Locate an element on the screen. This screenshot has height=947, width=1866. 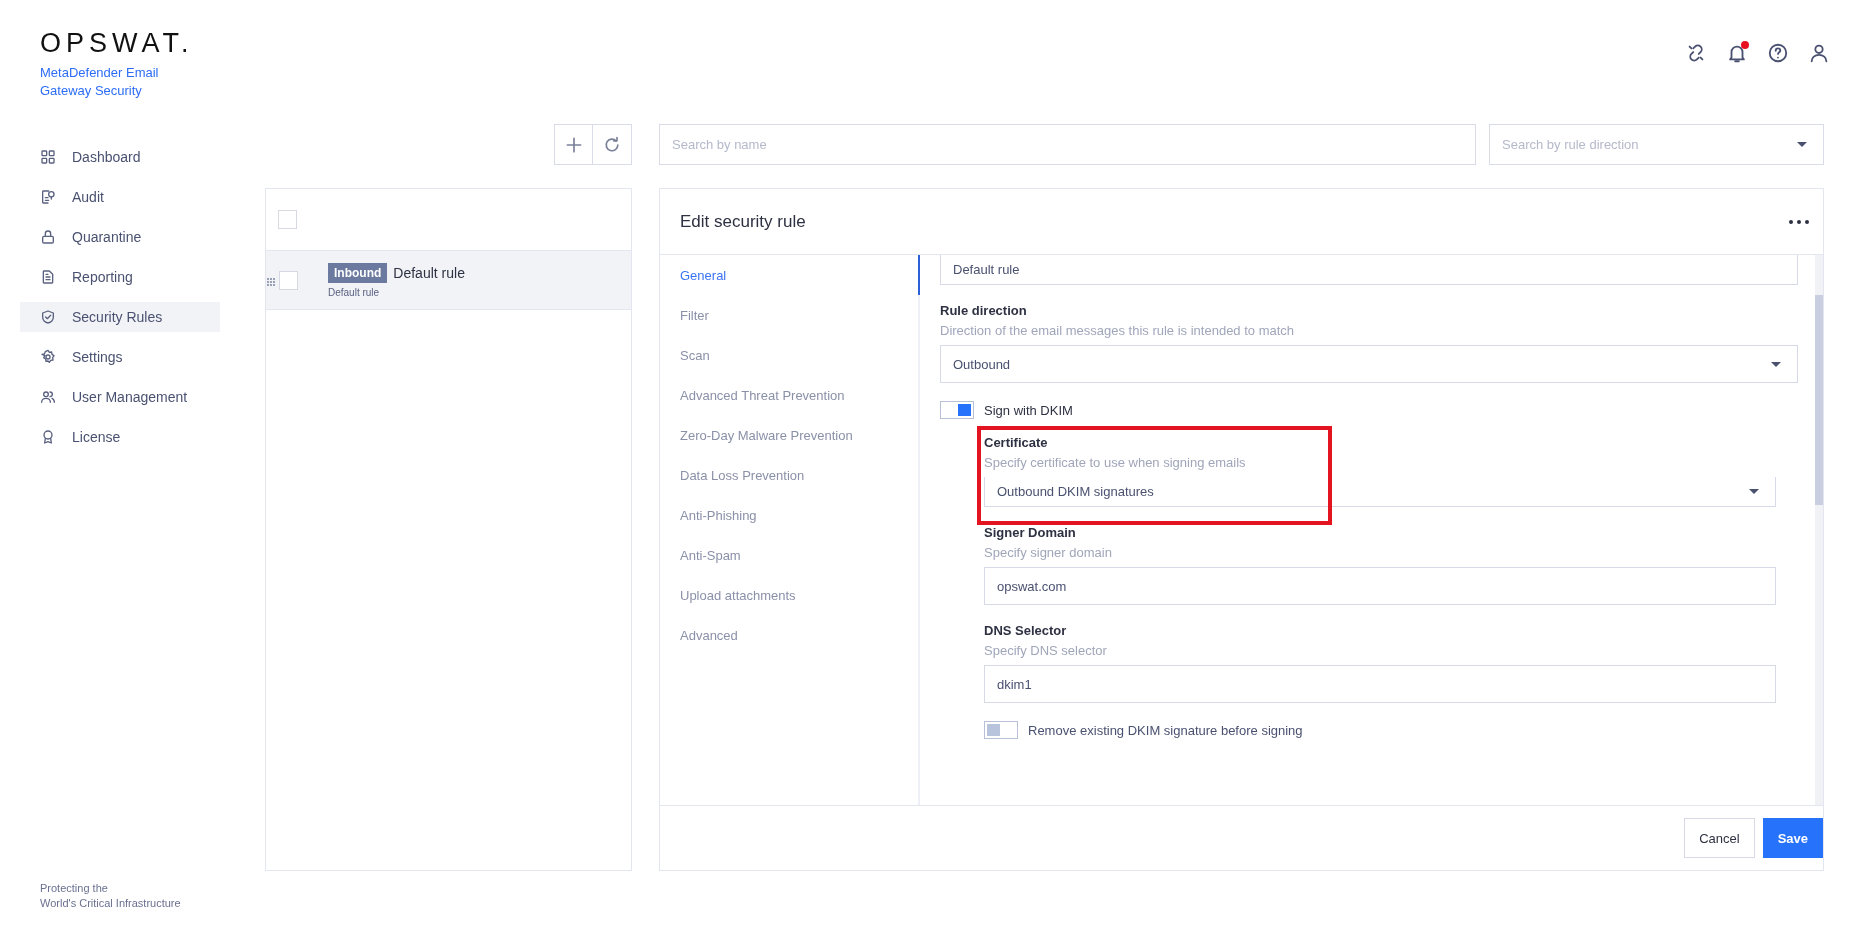
direction-badge: Inbound is located at coordinates (358, 272).